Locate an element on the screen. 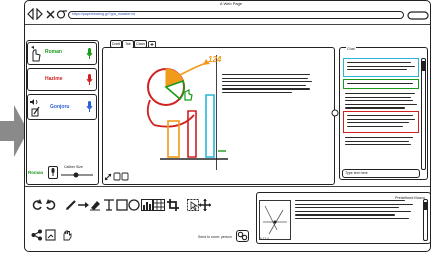 Image resolution: width=437 pixels, height=257 pixels. chat-input-placeholder: Type text here is located at coordinates (356, 173).